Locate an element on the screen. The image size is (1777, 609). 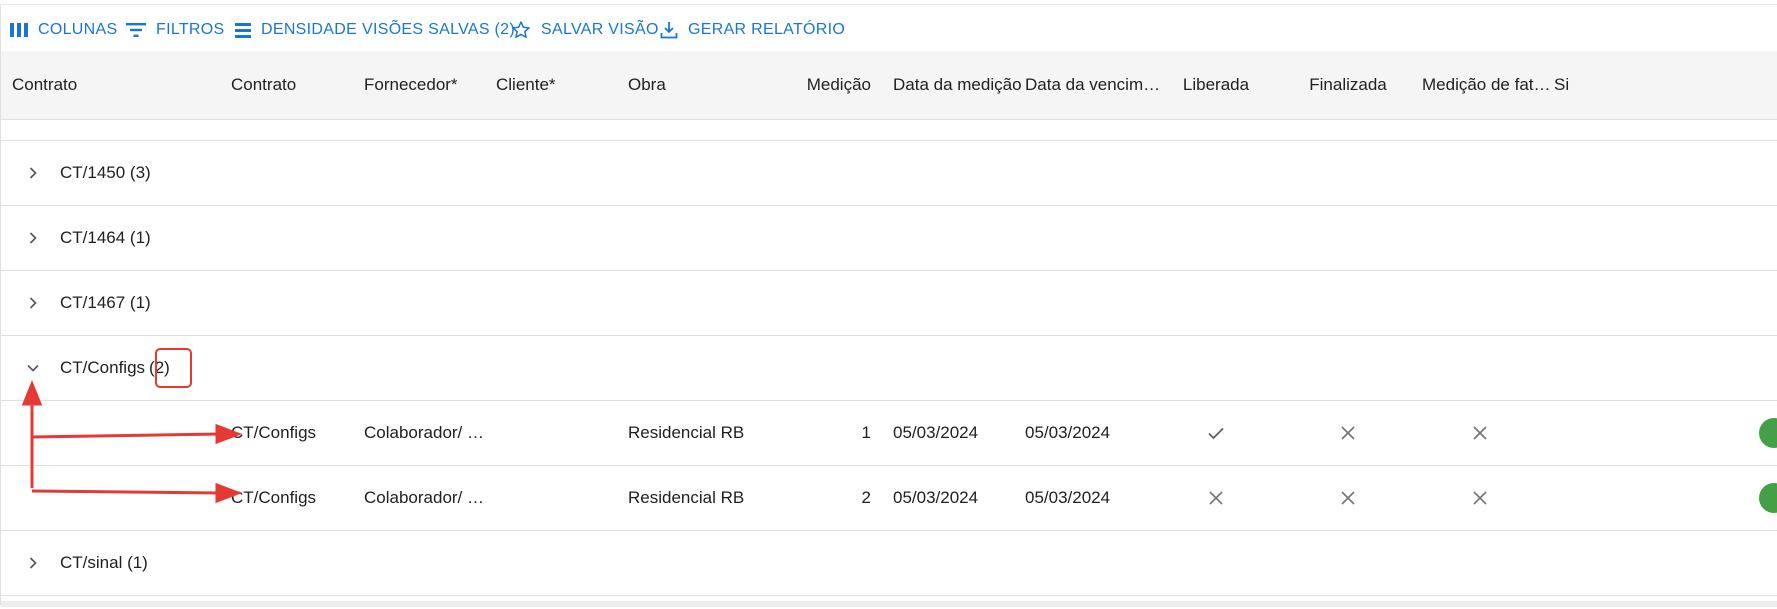
header-supplier: Fornecedor* is located at coordinates (411, 85).